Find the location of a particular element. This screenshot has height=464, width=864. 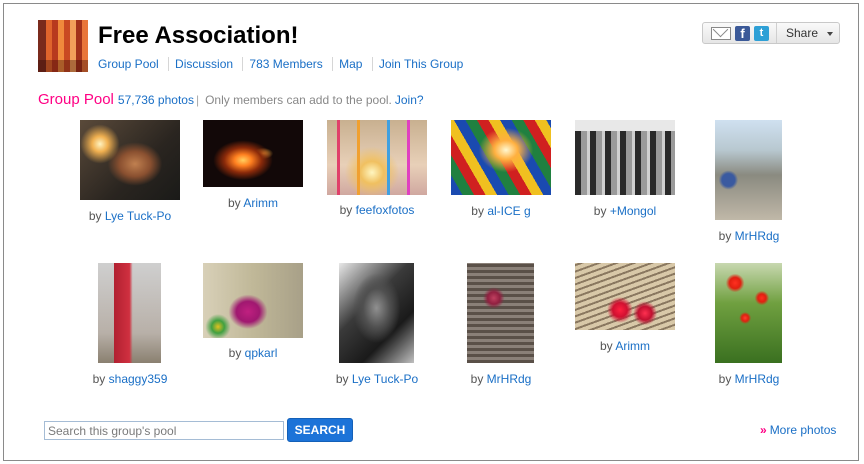

email-icon is located at coordinates (721, 33).